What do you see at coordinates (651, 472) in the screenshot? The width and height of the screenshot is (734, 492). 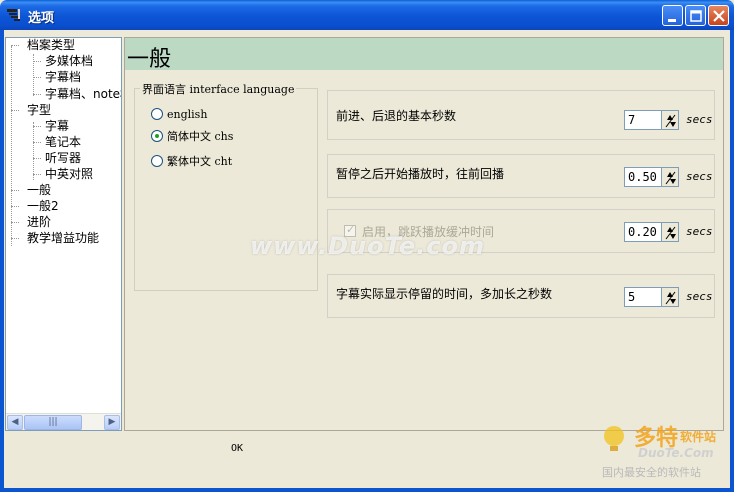 I see `logo-slogan: 国内最安全的软件站` at bounding box center [651, 472].